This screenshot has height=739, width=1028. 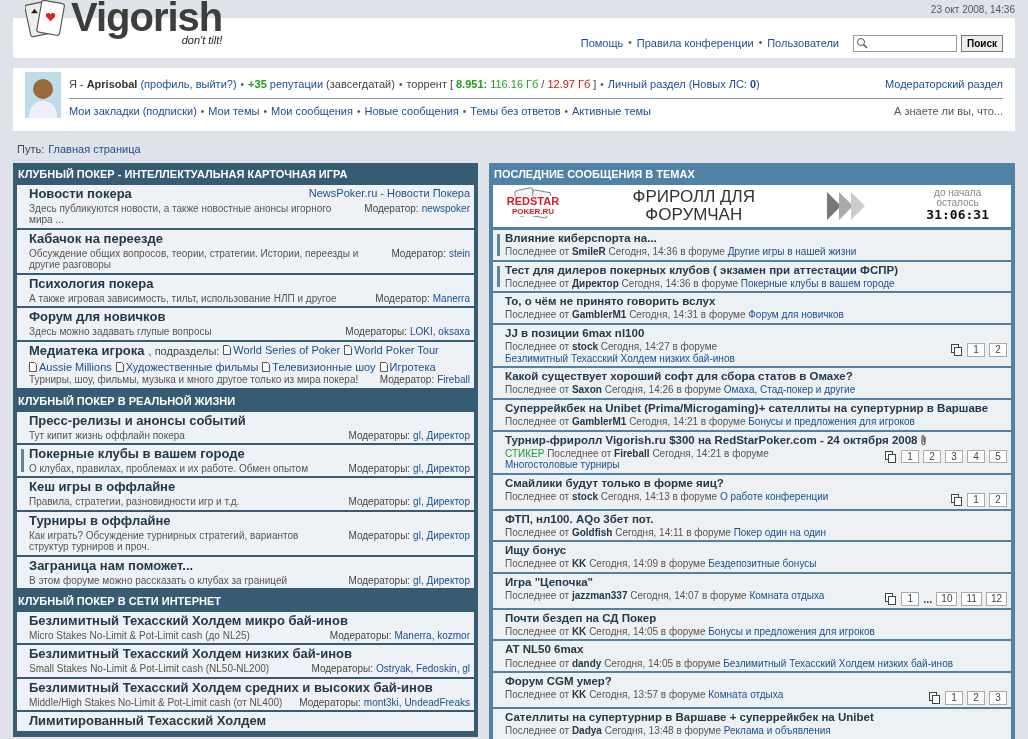 What do you see at coordinates (234, 111) in the screenshot?
I see `user-nav-link: Мои темы` at bounding box center [234, 111].